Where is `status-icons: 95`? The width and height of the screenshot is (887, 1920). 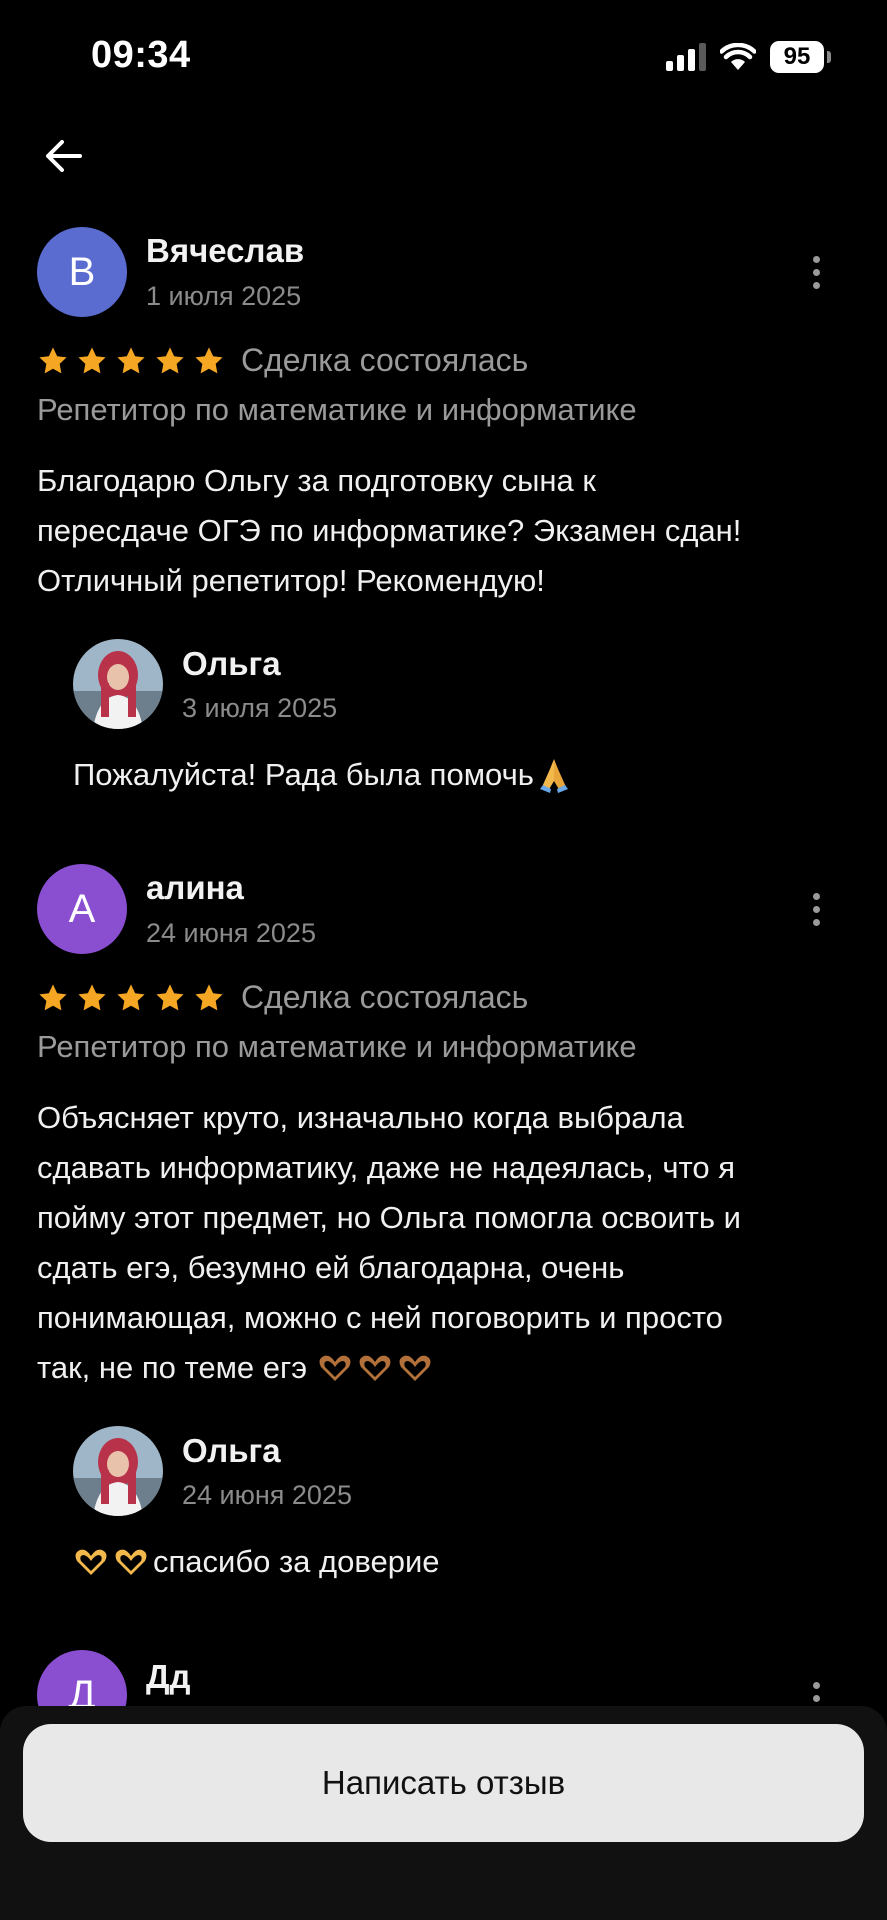 status-icons: 95 is located at coordinates (748, 57).